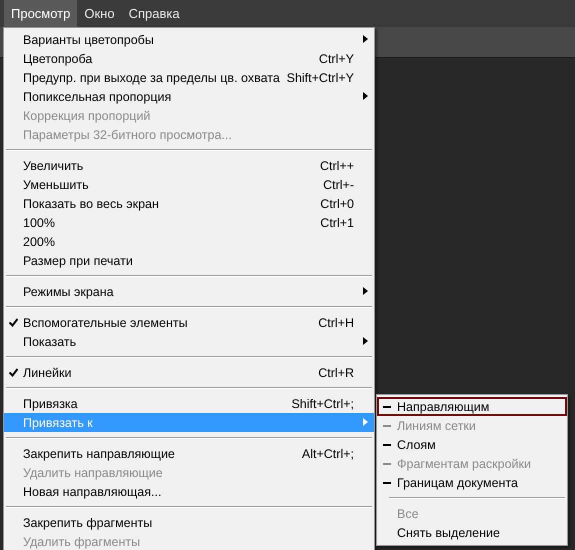 The height and width of the screenshot is (550, 575). What do you see at coordinates (338, 185) in the screenshot?
I see `shortcut-label: Ctrl+-` at bounding box center [338, 185].